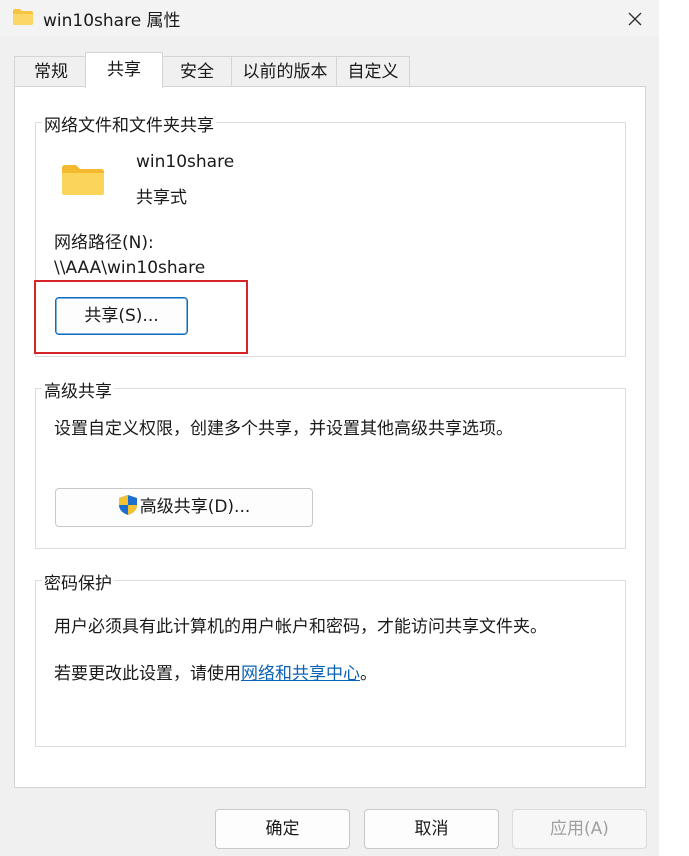  Describe the element at coordinates (300, 674) in the screenshot. I see `network-sharing-center-link: 网络和共享中心` at that location.